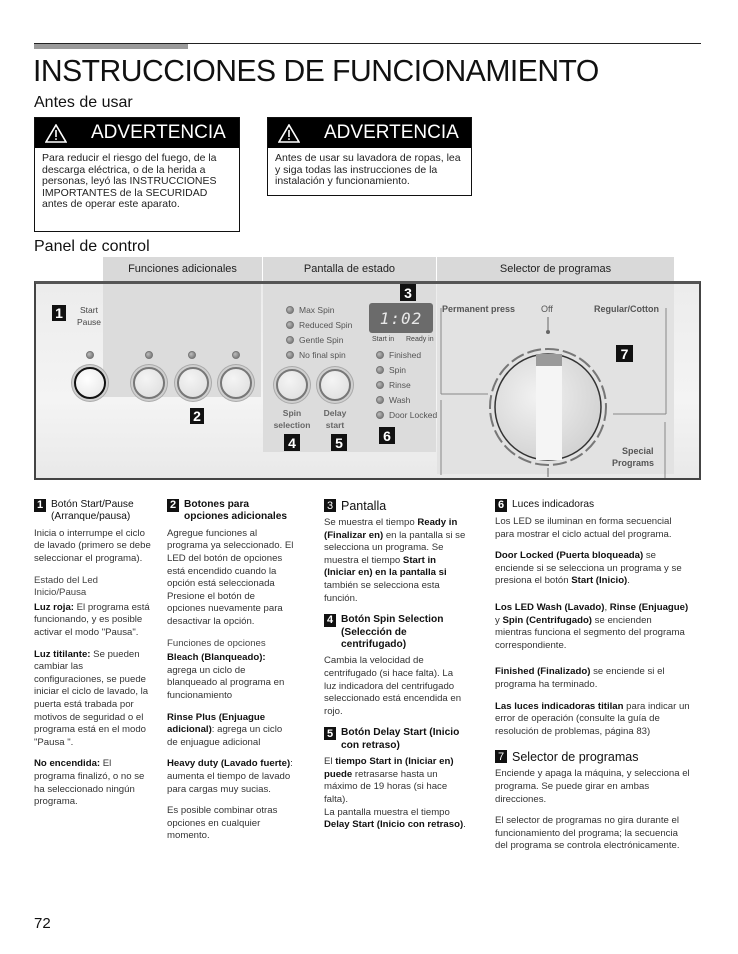 This screenshot has width=738, height=954. Describe the element at coordinates (92, 246) in the screenshot. I see `section-heading-panel: Panel de control` at that location.